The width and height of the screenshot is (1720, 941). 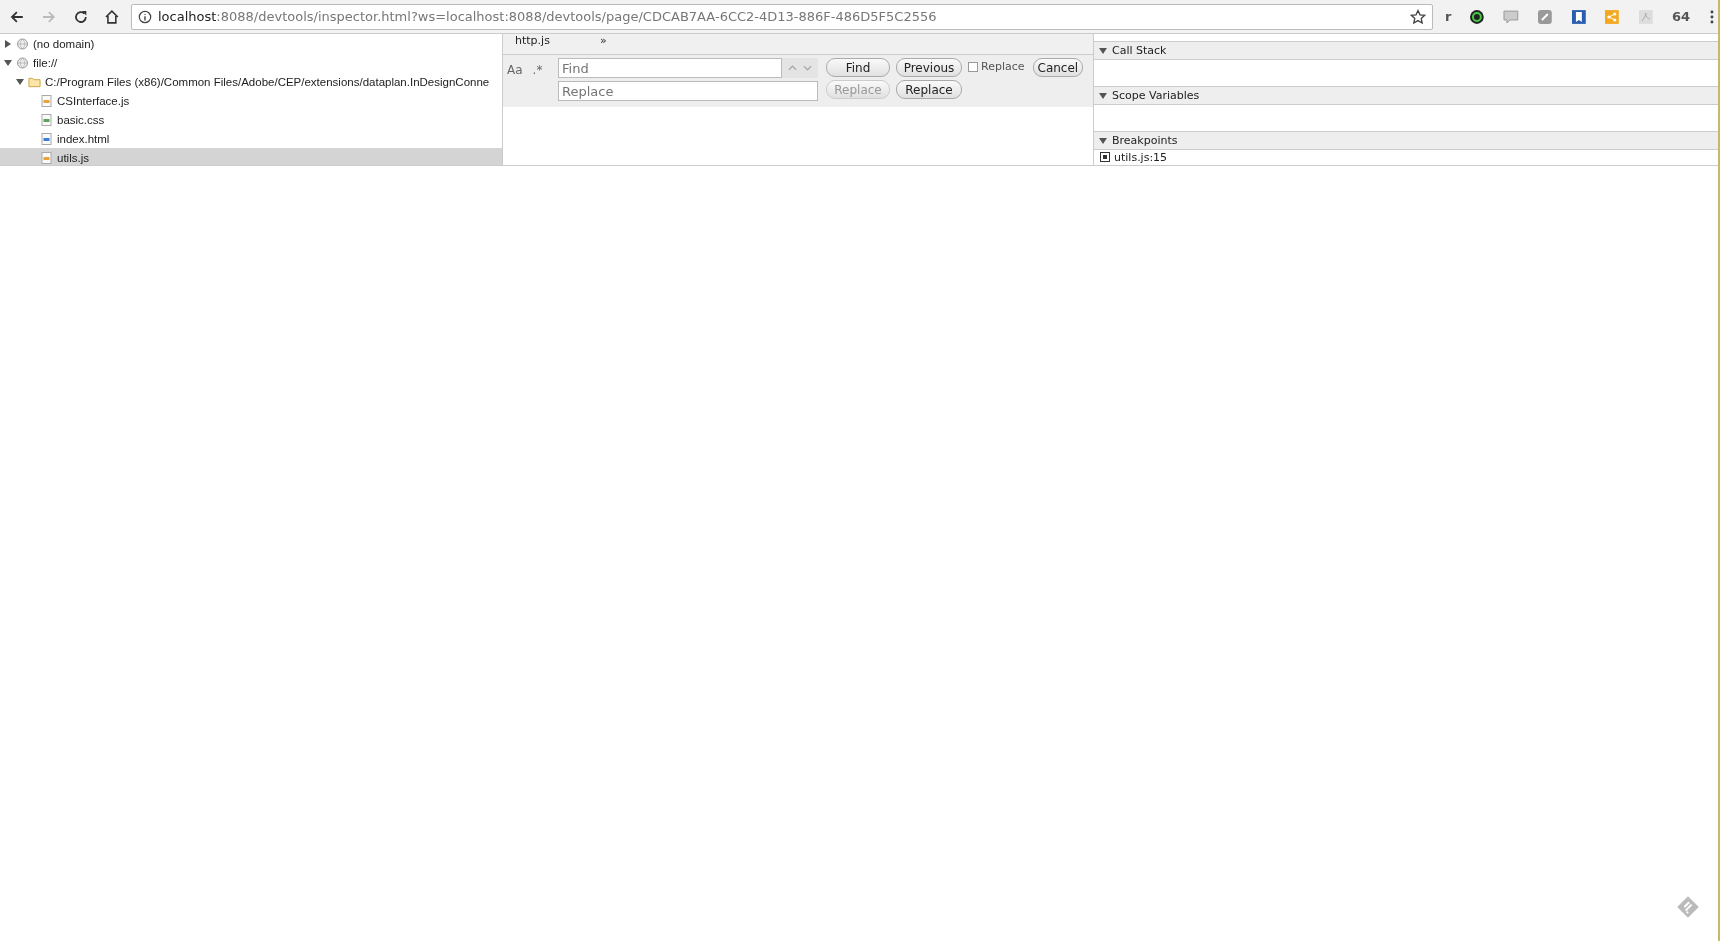 What do you see at coordinates (670, 68) in the screenshot?
I see `find-field: Find` at bounding box center [670, 68].